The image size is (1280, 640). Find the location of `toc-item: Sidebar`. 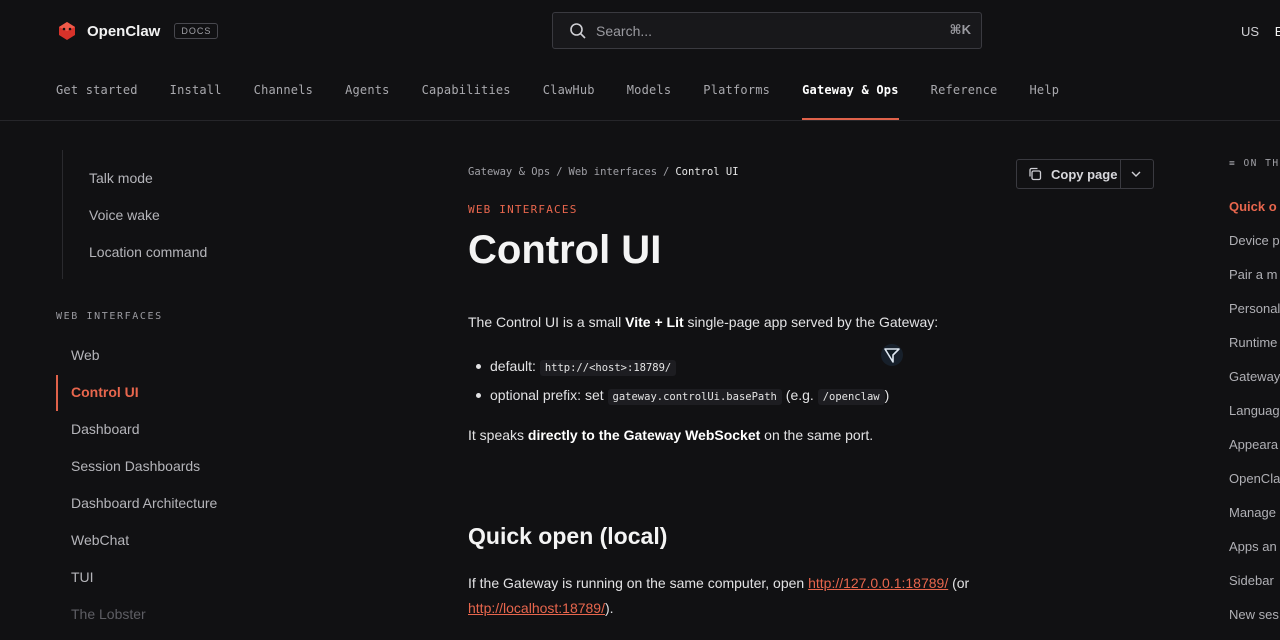

toc-item: Sidebar is located at coordinates (1254, 589).